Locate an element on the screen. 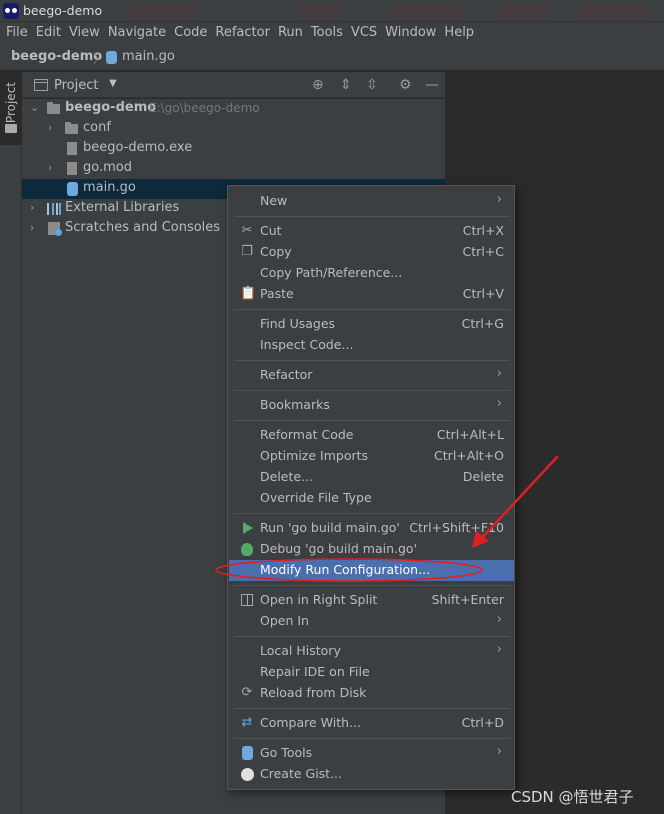 The image size is (664, 814). menu-item-shortcut: Ctrl+Shift+F10 is located at coordinates (456, 527).